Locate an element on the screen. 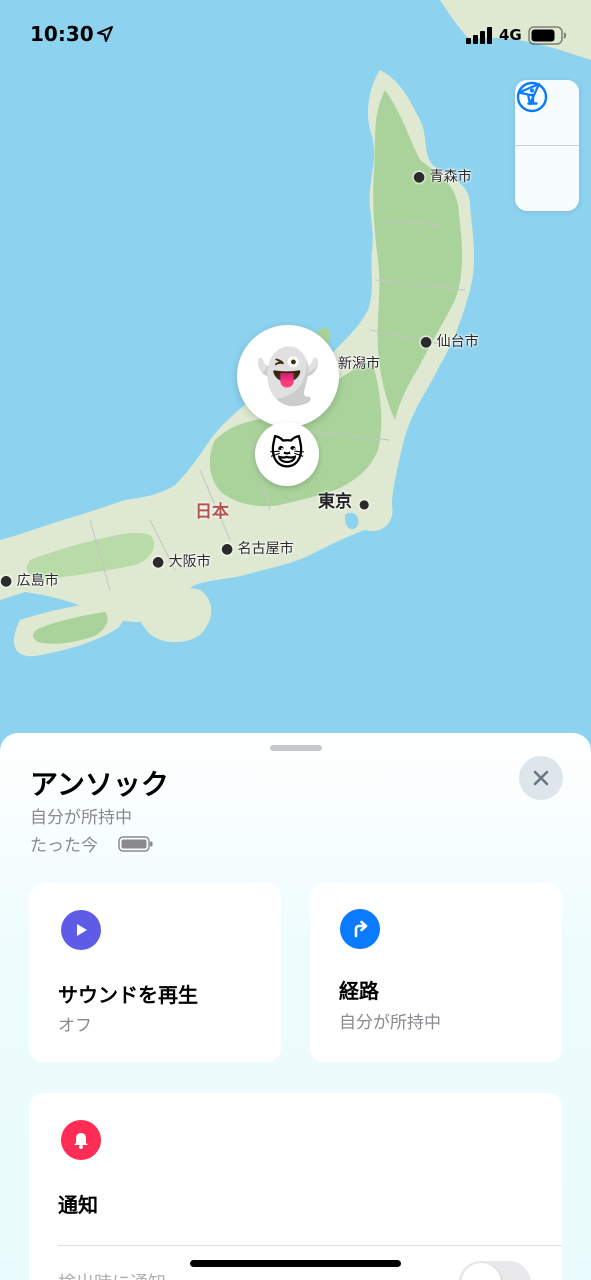 The image size is (591, 1280). home-indicator is located at coordinates (295, 1263).